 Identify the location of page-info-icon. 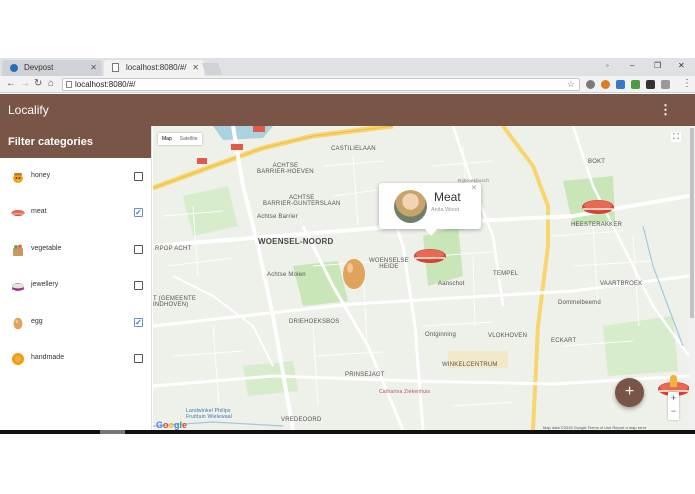
(69, 84).